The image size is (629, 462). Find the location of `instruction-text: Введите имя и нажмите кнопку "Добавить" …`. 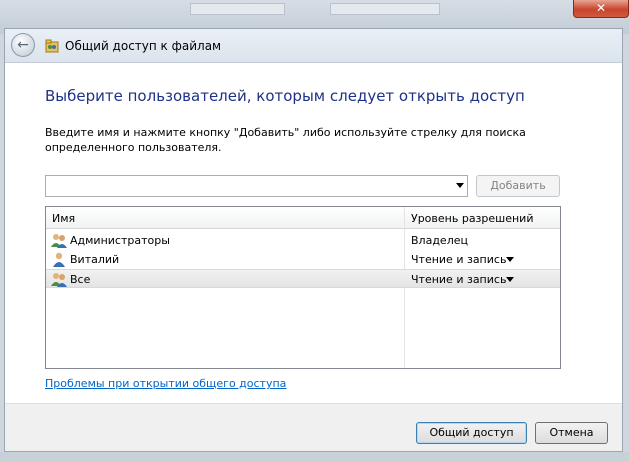

instruction-text: Введите имя и нажмите кнопку "Добавить" … is located at coordinates (285, 140).